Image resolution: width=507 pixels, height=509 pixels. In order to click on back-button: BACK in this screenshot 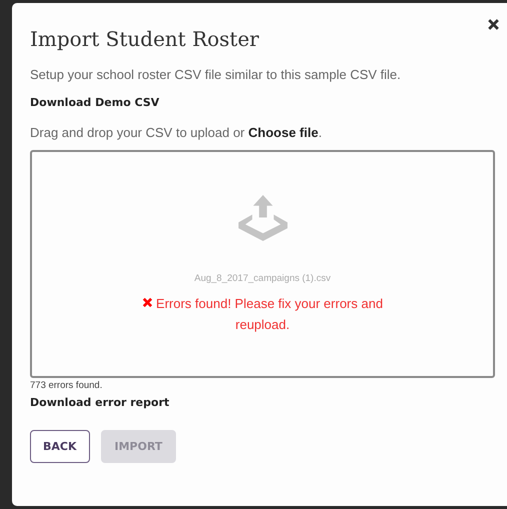, I will do `click(60, 446)`.